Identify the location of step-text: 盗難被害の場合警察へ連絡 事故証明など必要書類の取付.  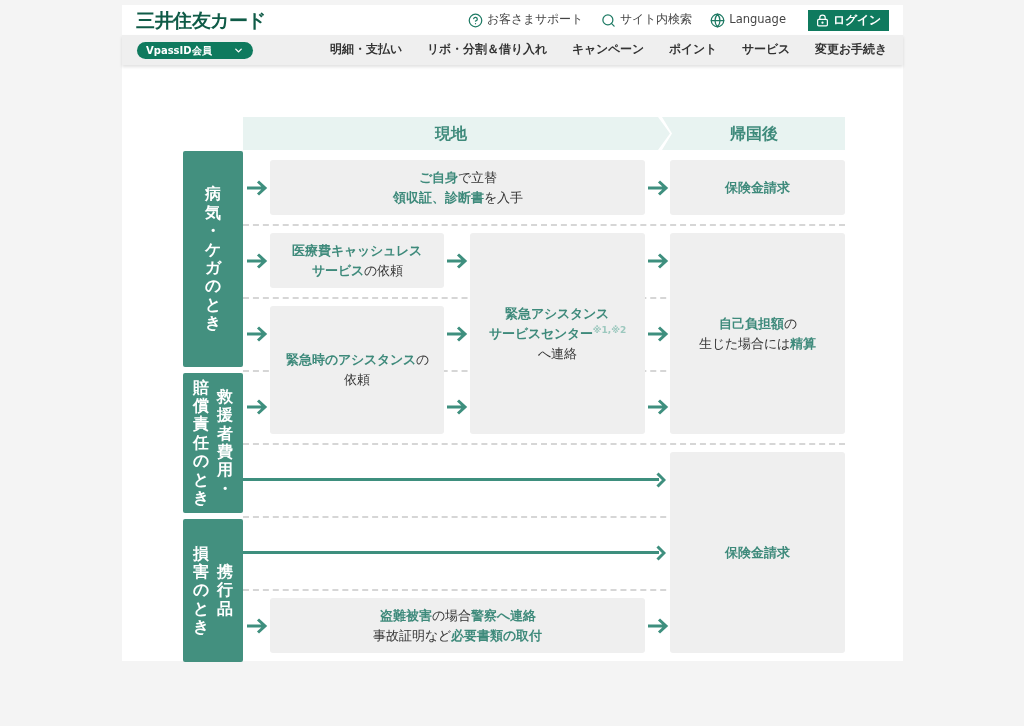
(457, 625).